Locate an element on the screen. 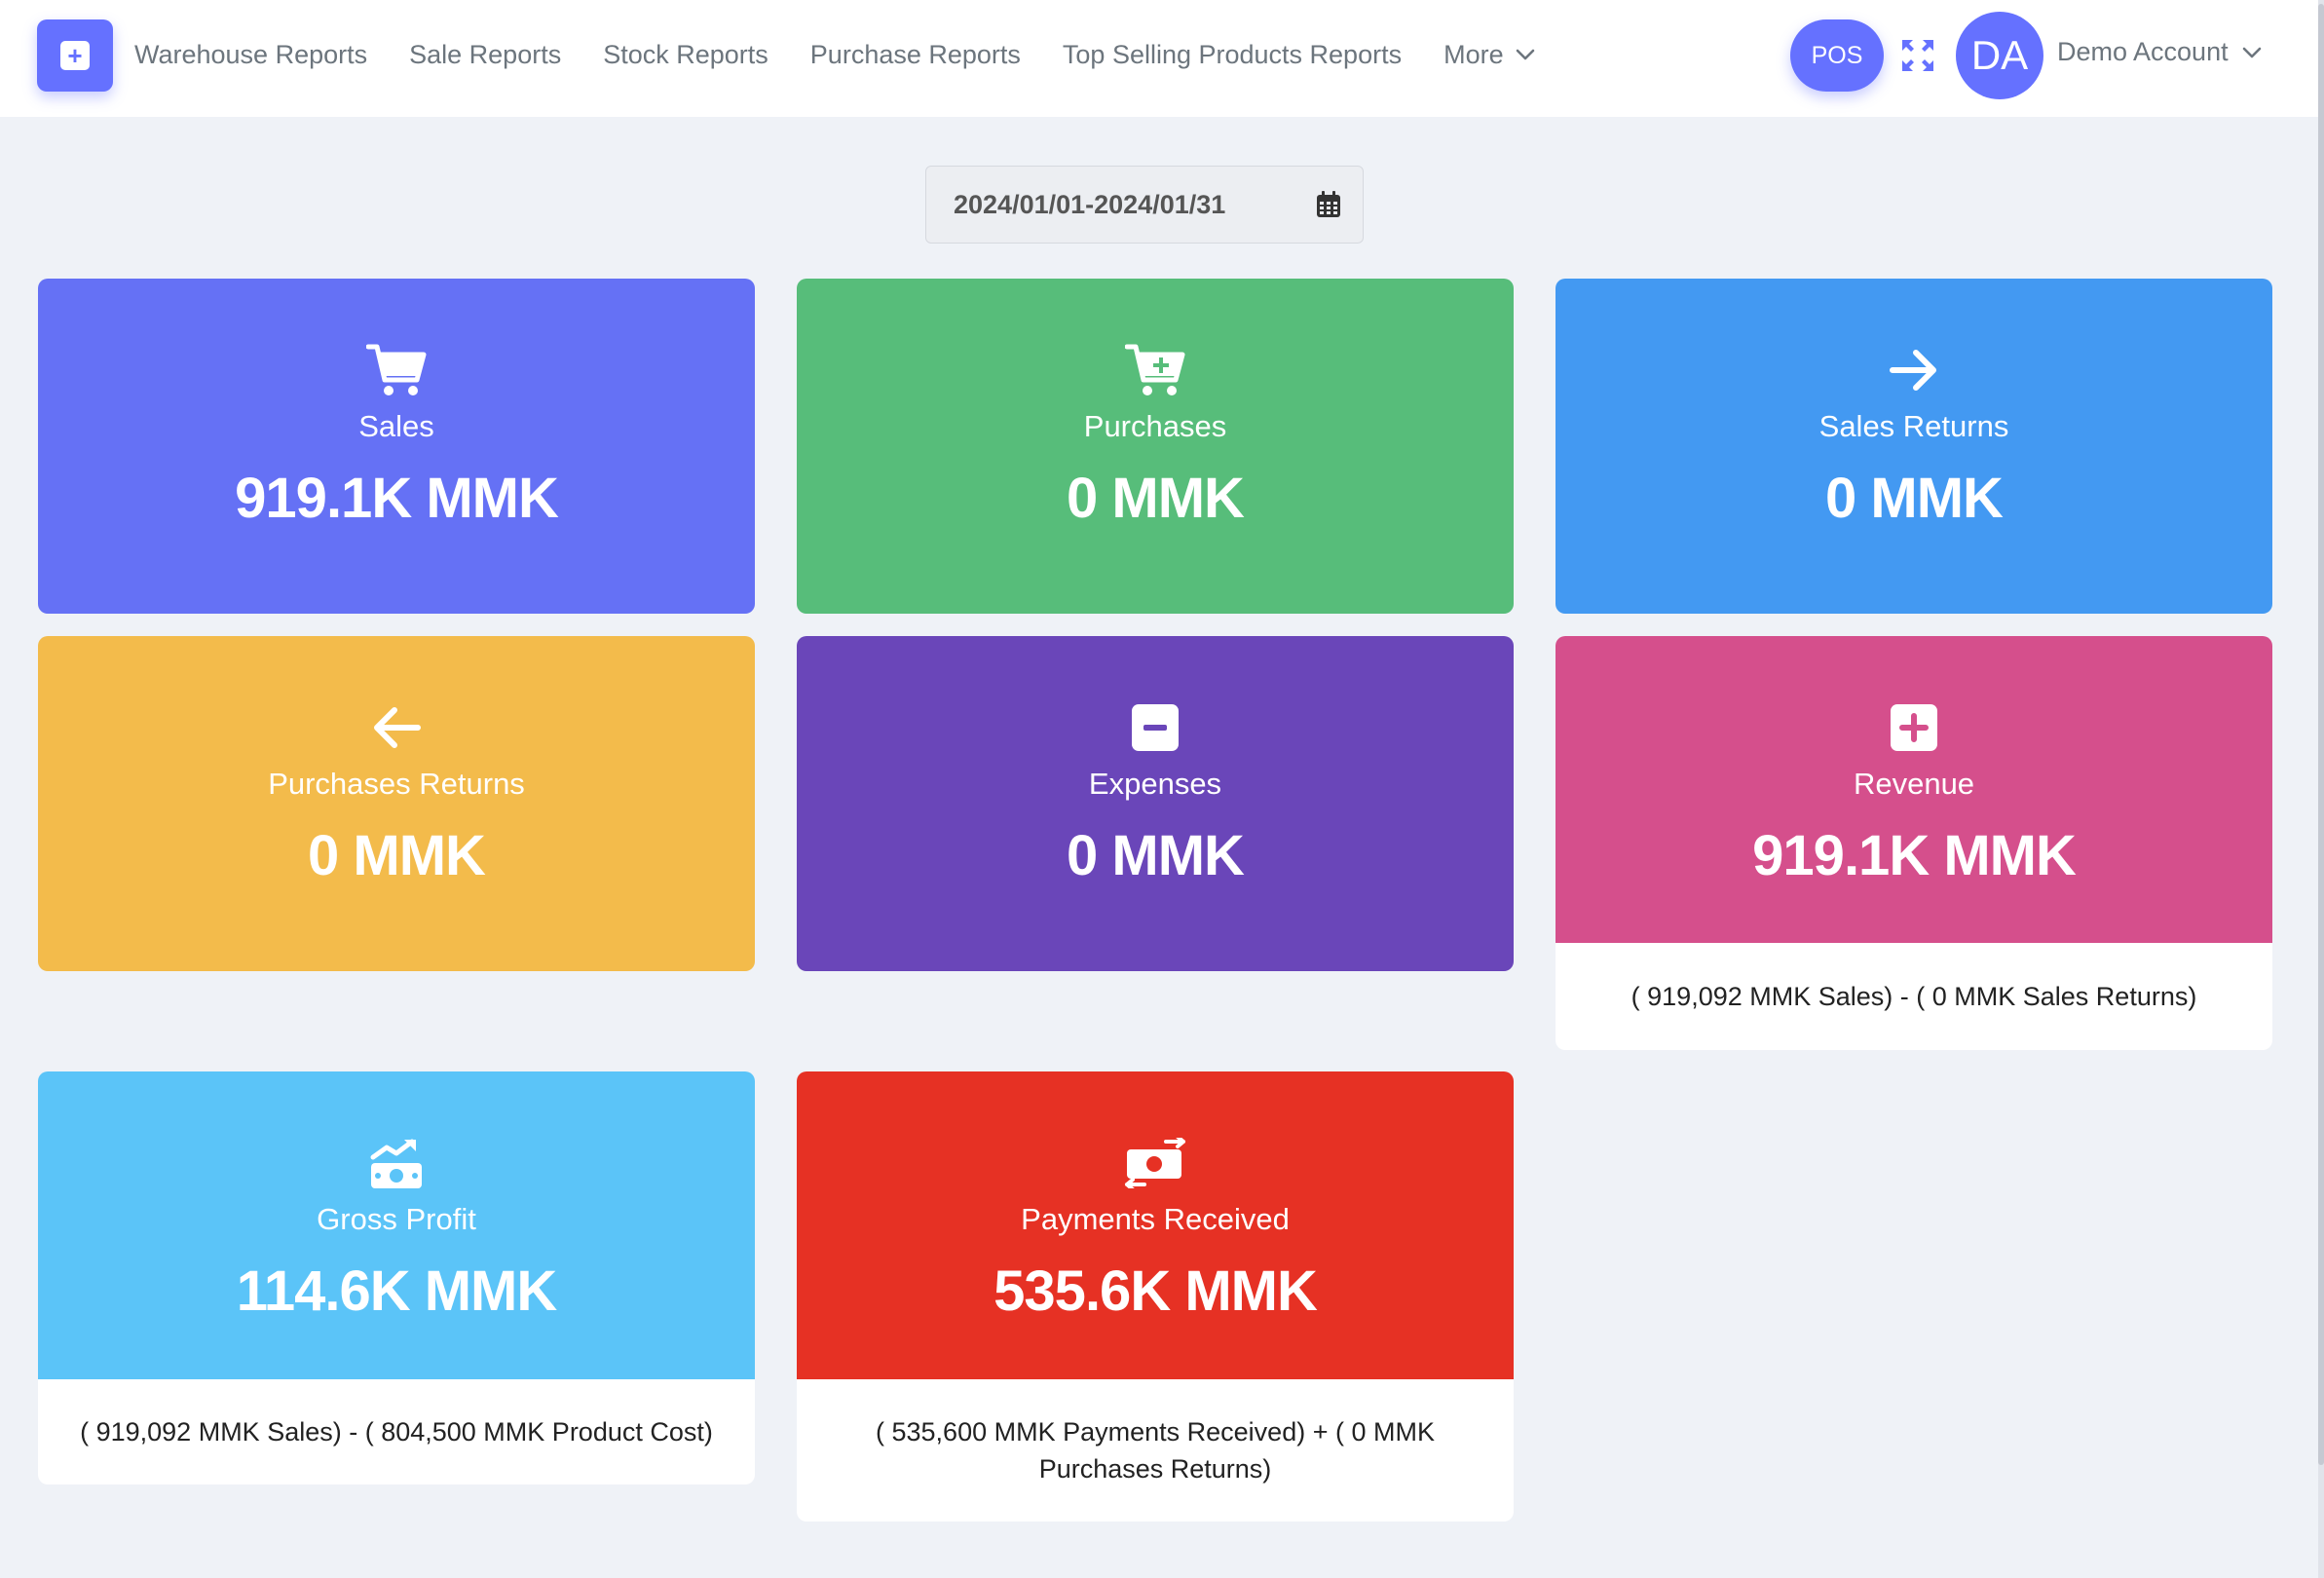  payments-received-card-body: Payments Received 535.6K MMK is located at coordinates (1155, 1225).